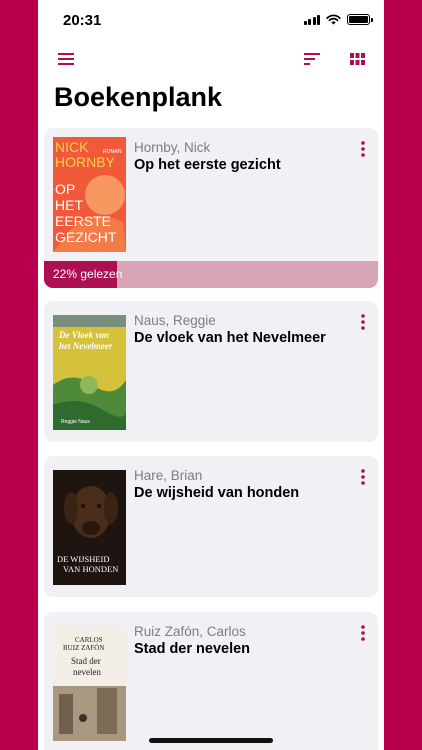 The image size is (422, 750). Describe the element at coordinates (357, 59) in the screenshot. I see `grid-view-icon` at that location.